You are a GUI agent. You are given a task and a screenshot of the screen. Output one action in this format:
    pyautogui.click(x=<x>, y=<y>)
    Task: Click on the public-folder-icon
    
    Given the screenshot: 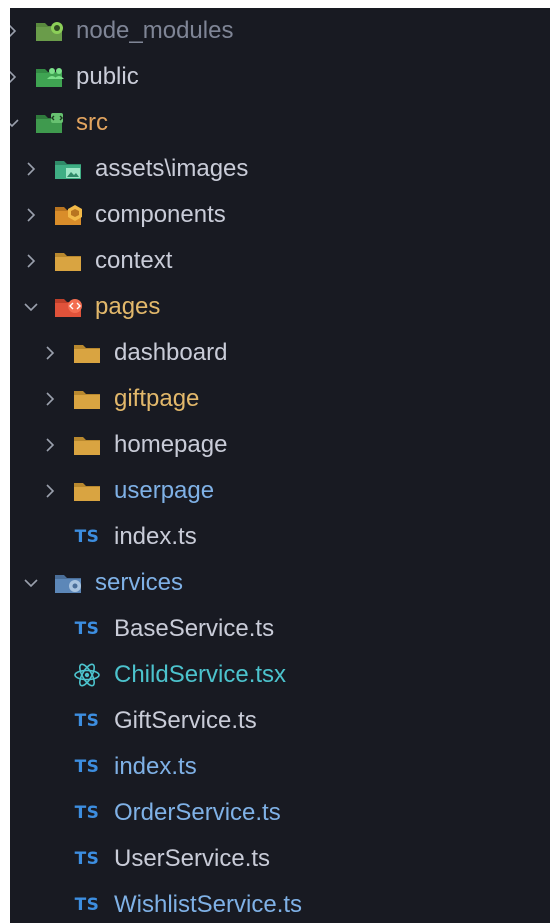 What is the action you would take?
    pyautogui.click(x=49, y=77)
    